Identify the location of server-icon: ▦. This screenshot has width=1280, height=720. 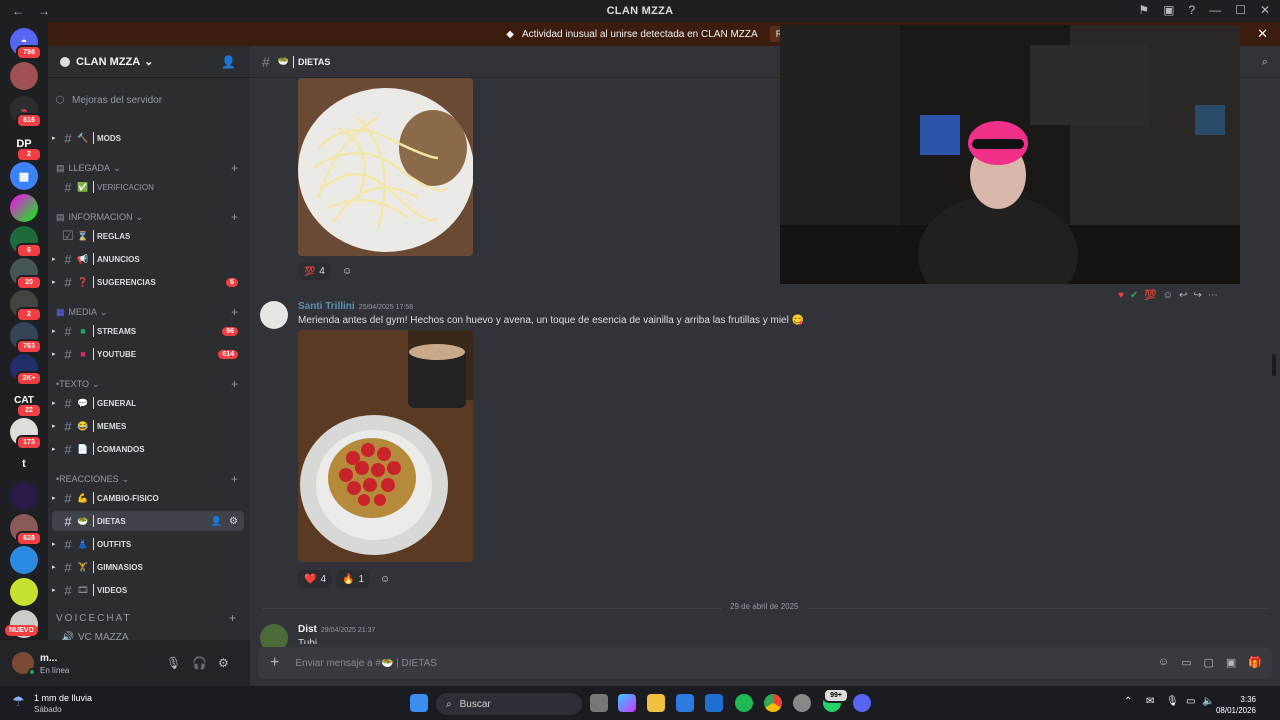
(24, 176).